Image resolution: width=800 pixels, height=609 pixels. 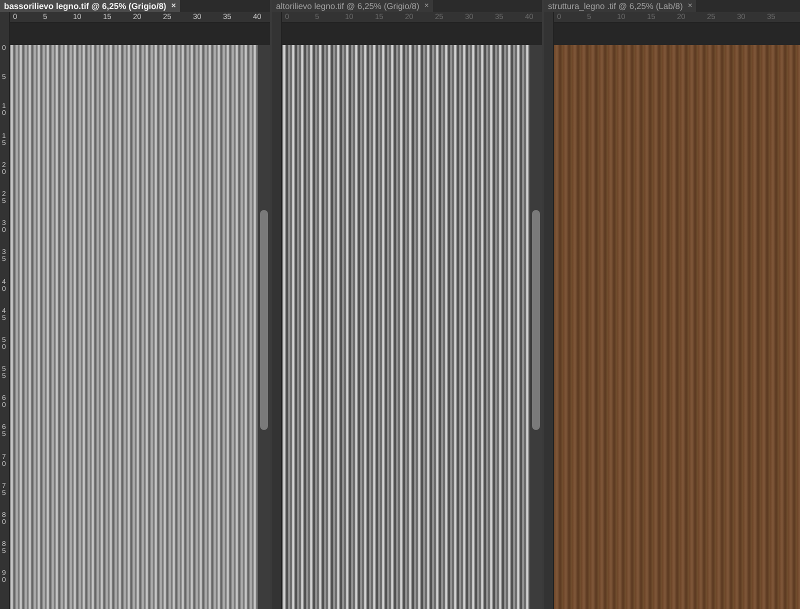 What do you see at coordinates (620, 6) in the screenshot?
I see `document-tab: struttura_legno .tif @ 6,25% (Lab/8) ×` at bounding box center [620, 6].